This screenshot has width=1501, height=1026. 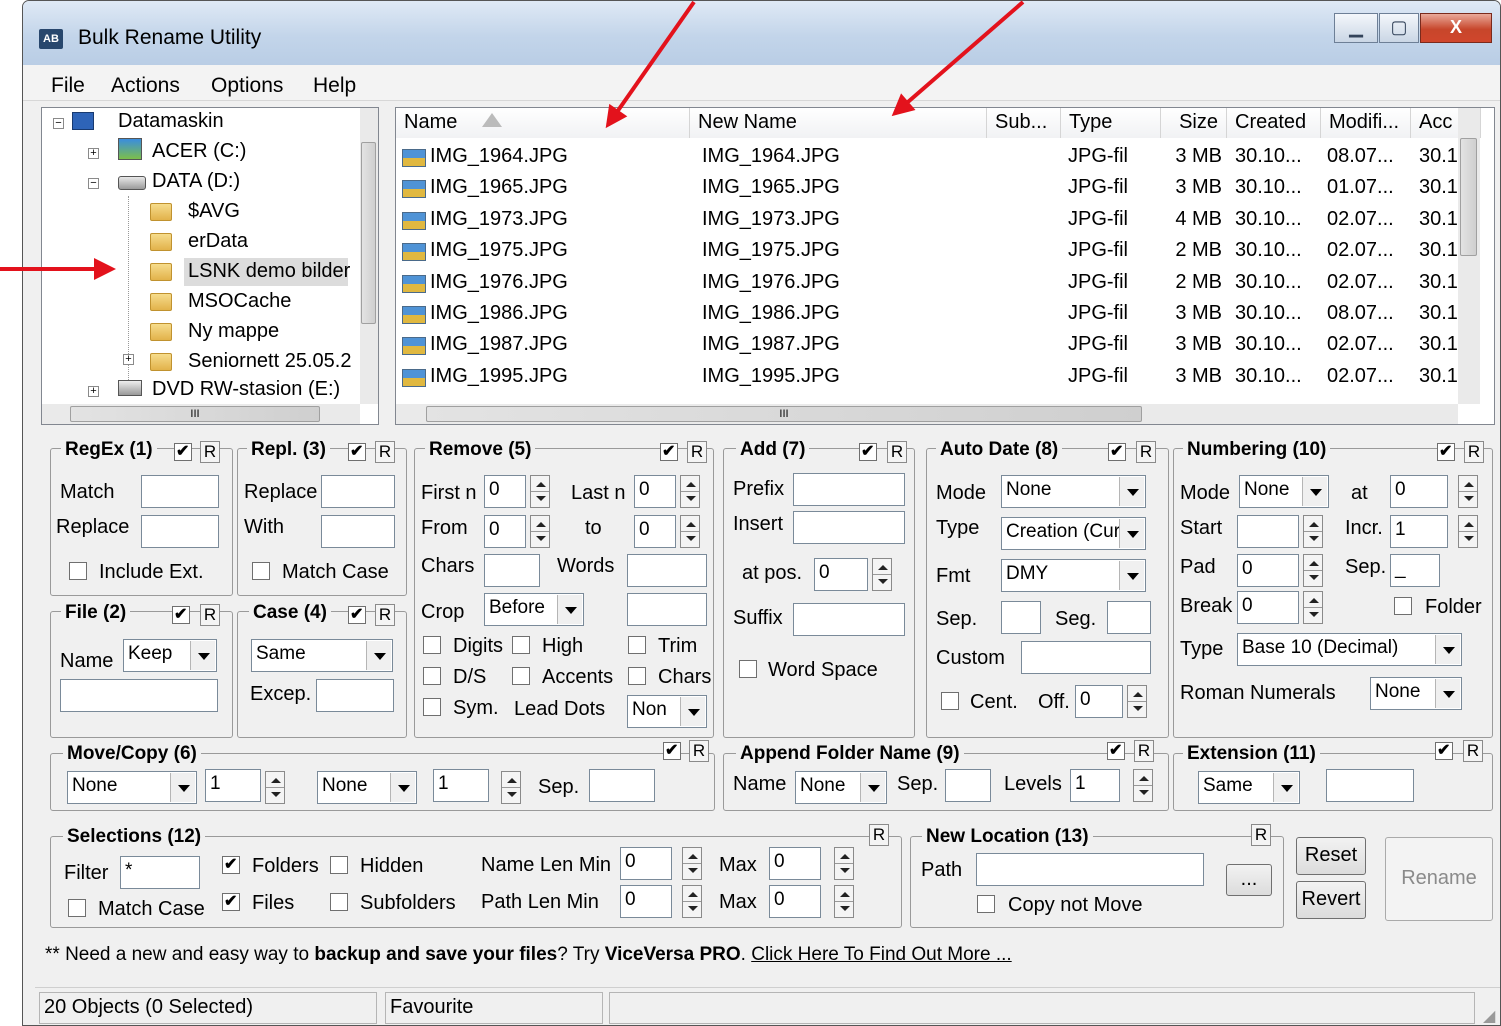 I want to click on filter-input: *, so click(x=160, y=872).